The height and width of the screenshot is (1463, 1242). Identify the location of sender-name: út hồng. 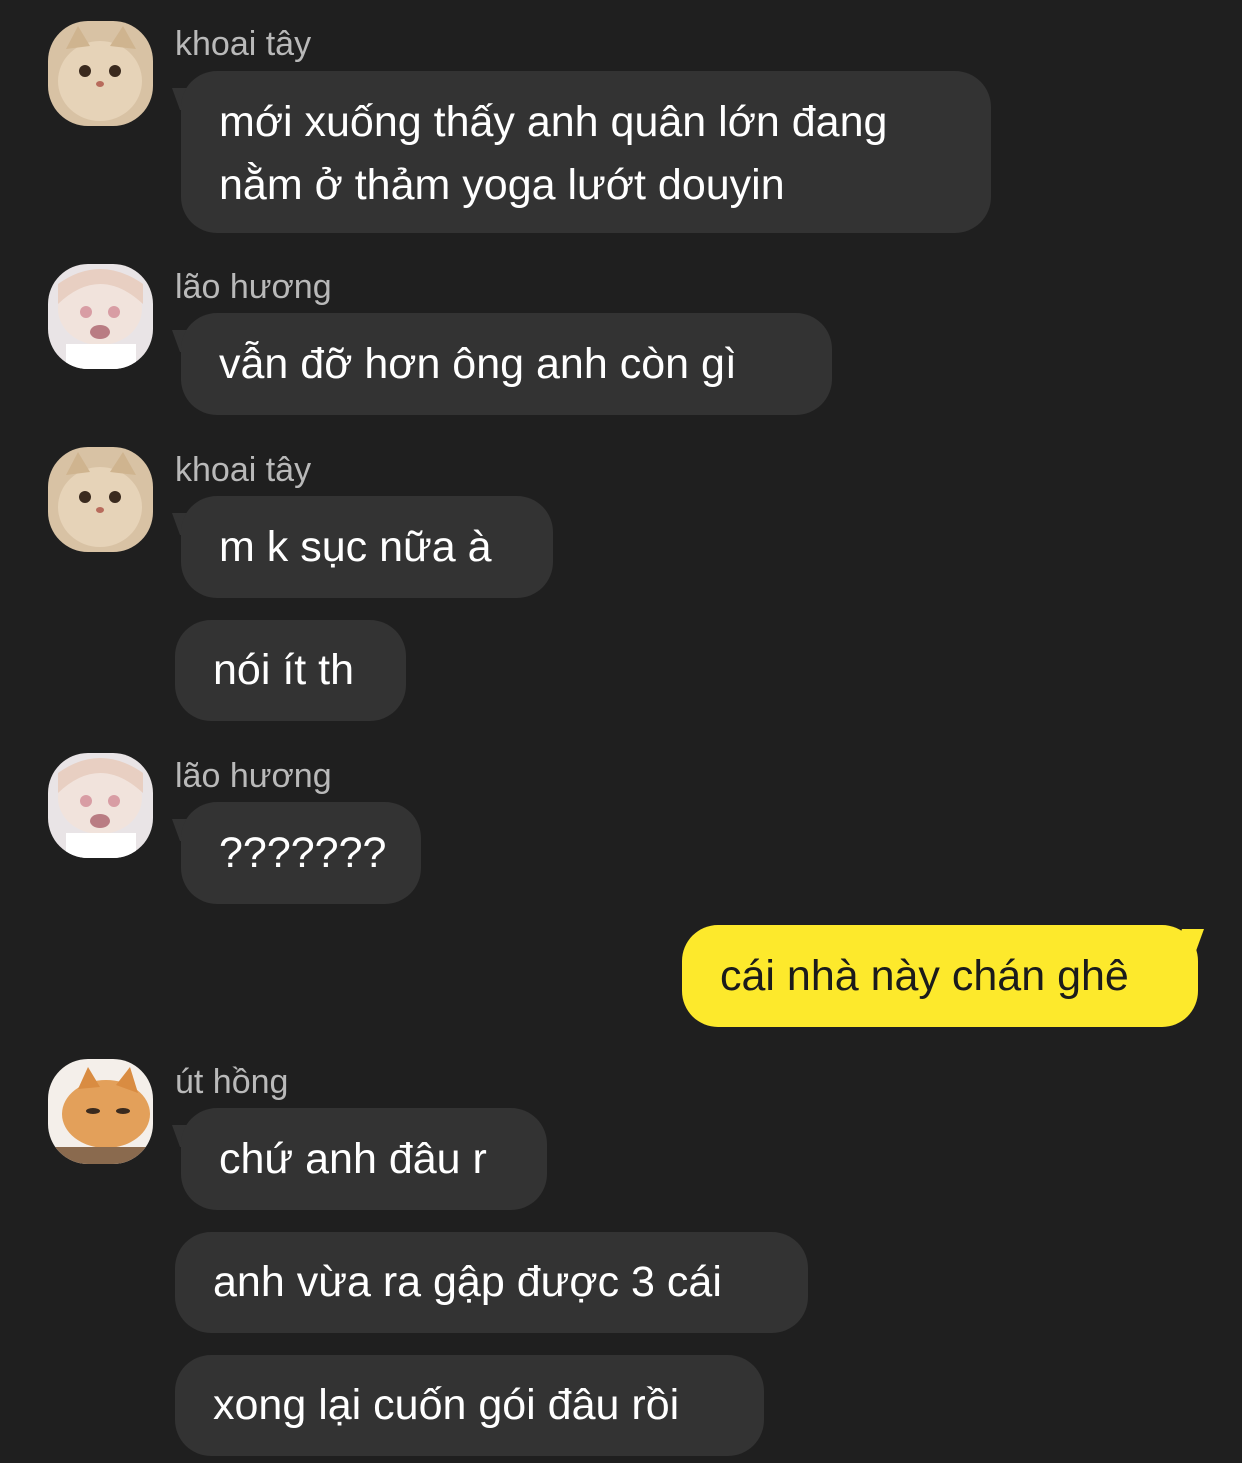
(232, 1082).